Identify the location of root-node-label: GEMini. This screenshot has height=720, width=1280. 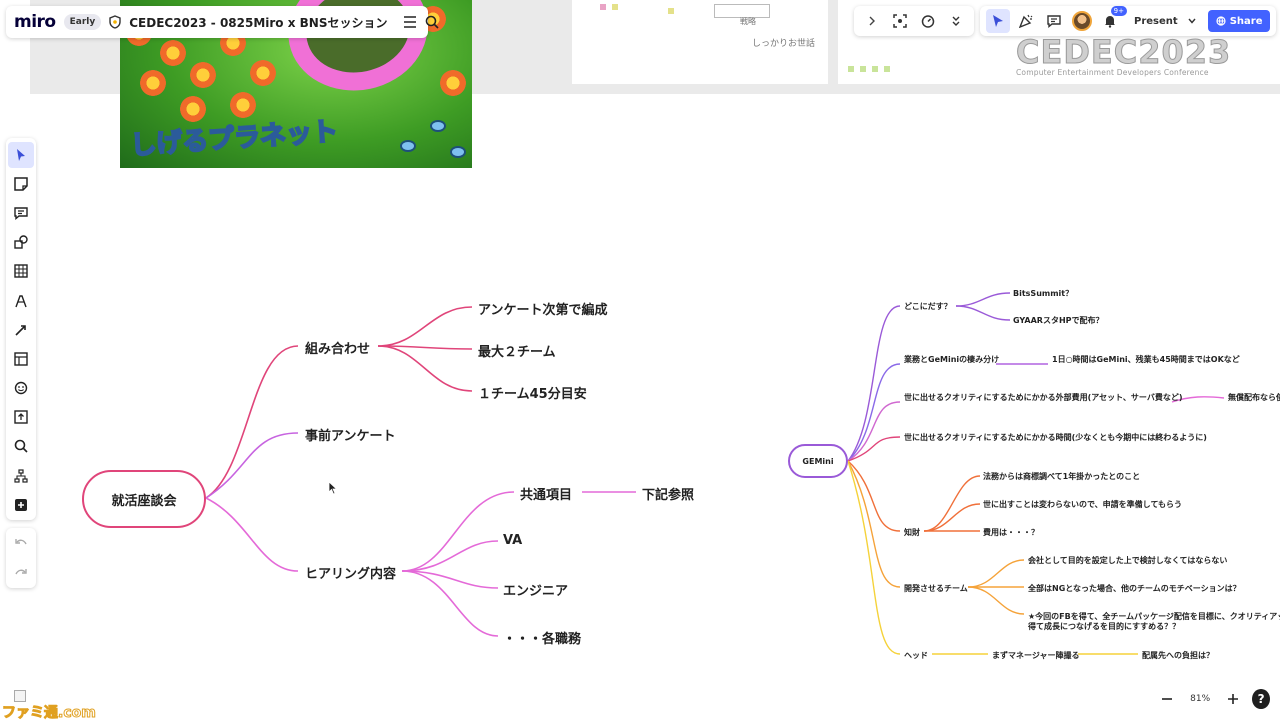
(818, 461).